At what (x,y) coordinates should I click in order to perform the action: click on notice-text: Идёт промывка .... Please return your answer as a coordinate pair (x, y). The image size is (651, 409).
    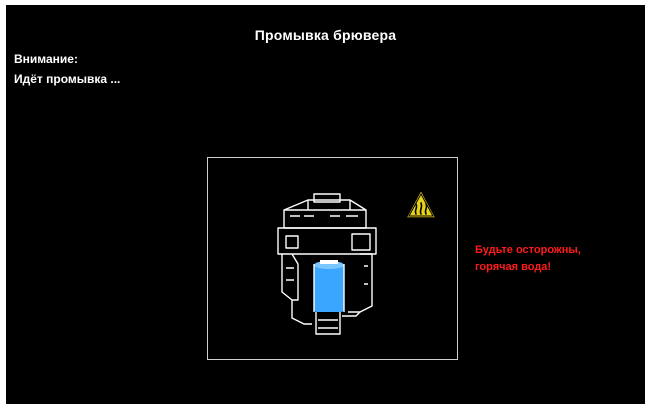
    Looking at the image, I should click on (67, 79).